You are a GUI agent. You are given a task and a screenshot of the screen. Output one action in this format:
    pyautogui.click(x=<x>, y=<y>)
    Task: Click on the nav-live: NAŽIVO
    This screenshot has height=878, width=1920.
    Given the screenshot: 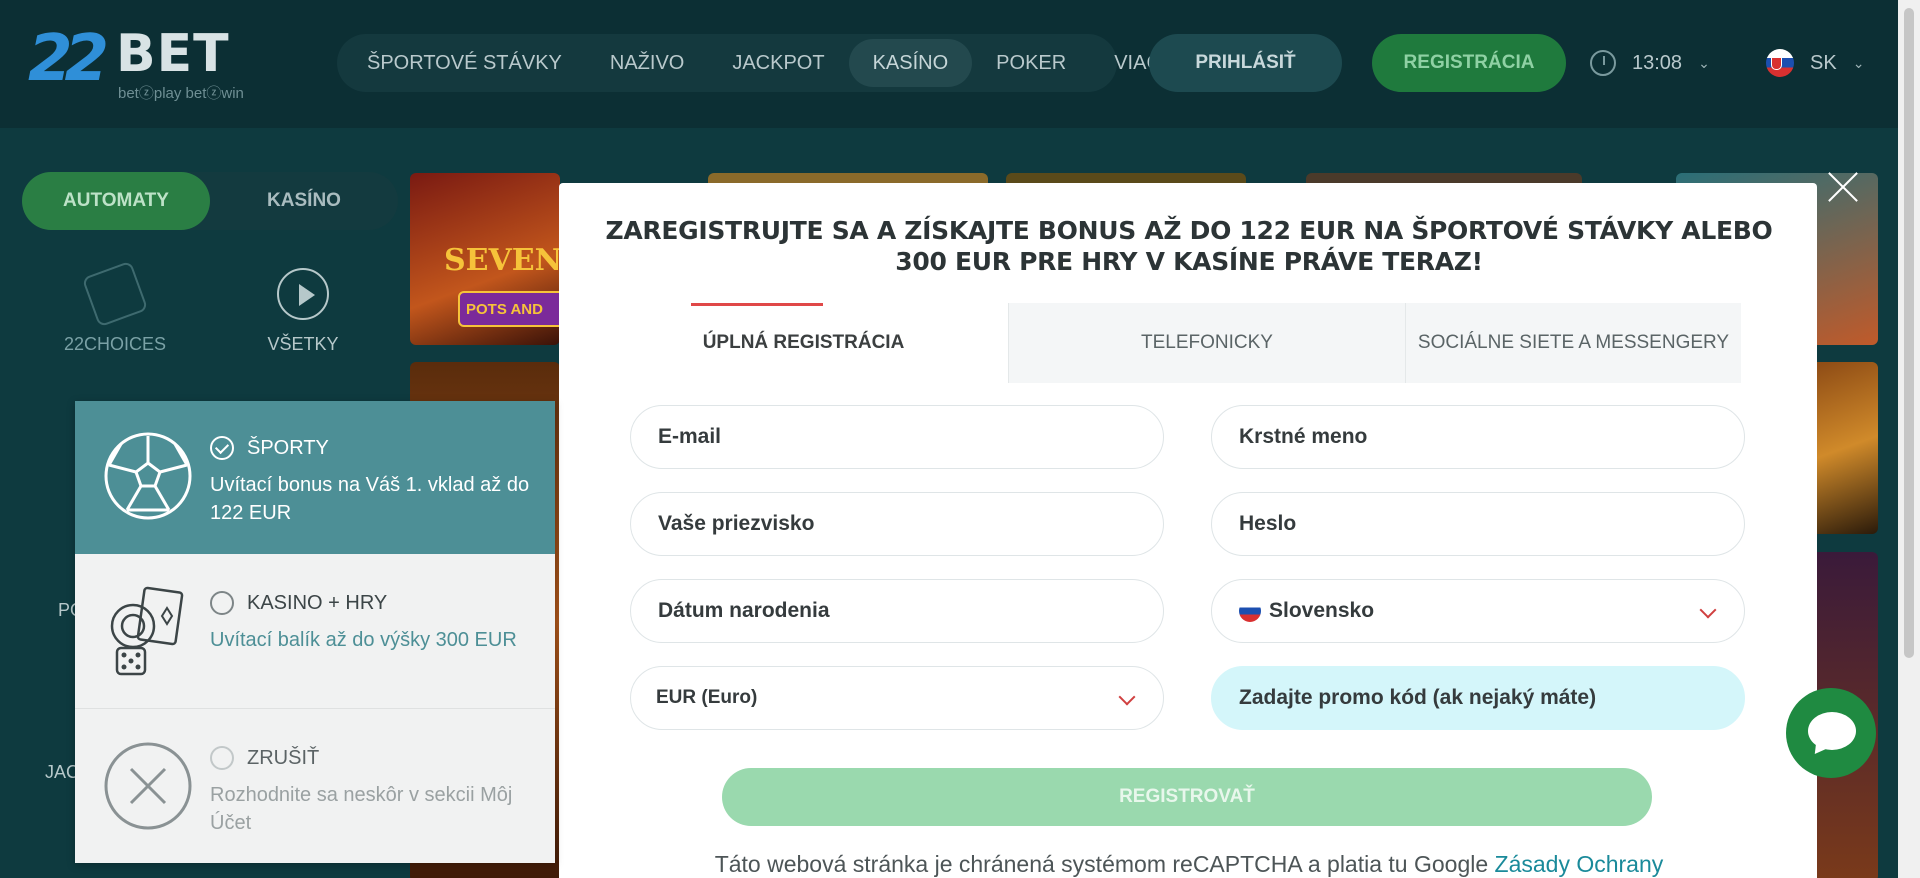 What is the action you would take?
    pyautogui.click(x=647, y=63)
    